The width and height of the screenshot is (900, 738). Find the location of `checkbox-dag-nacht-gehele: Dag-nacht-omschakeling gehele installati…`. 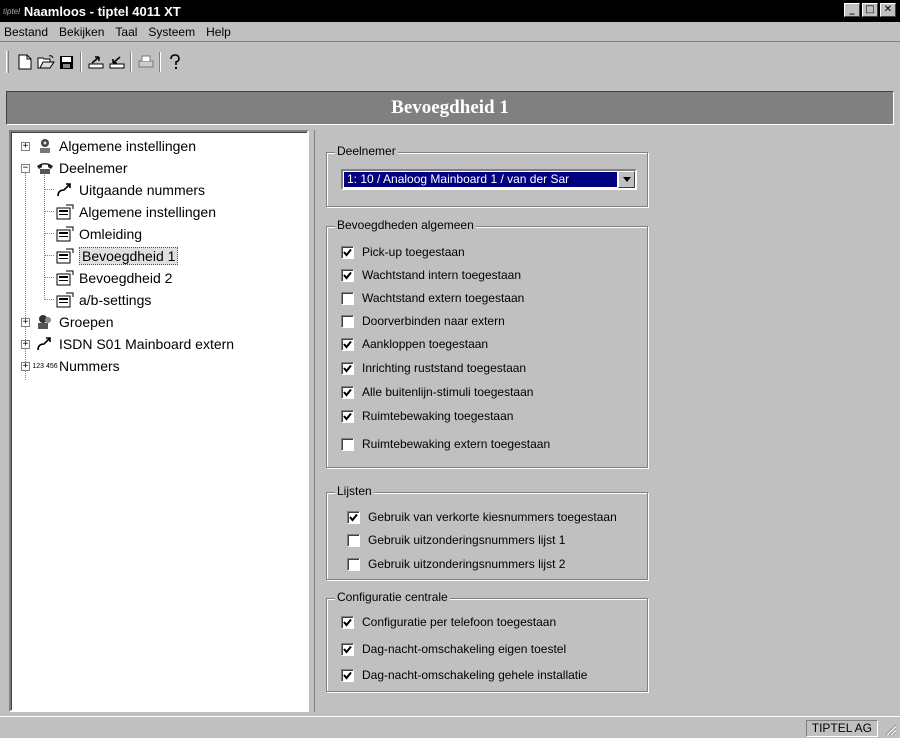

checkbox-dag-nacht-gehele: Dag-nacht-omschakeling gehele installati… is located at coordinates (464, 675).